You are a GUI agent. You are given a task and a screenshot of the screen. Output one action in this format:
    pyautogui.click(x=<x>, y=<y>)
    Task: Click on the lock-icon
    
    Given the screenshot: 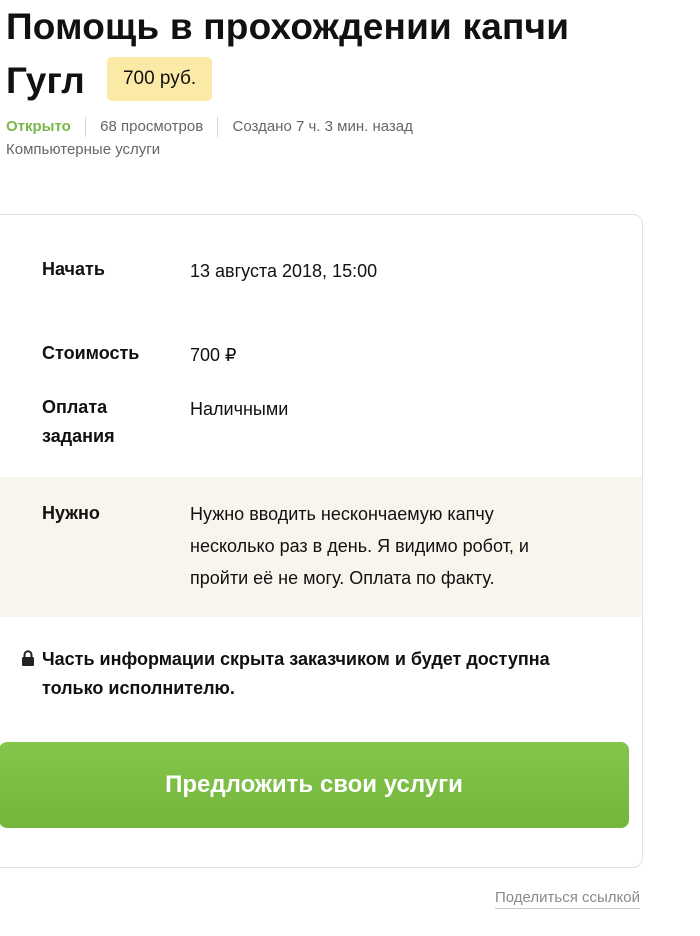 What is the action you would take?
    pyautogui.click(x=28, y=658)
    